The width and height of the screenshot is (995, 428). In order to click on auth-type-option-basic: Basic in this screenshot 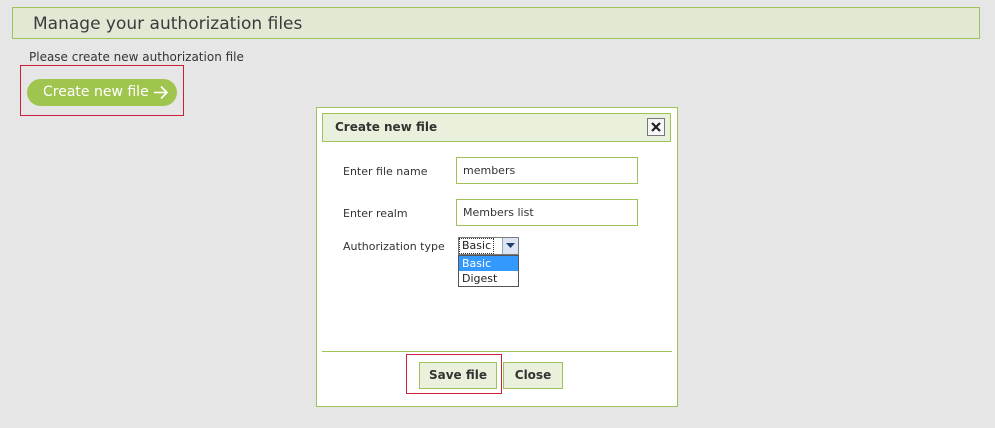, I will do `click(488, 263)`.